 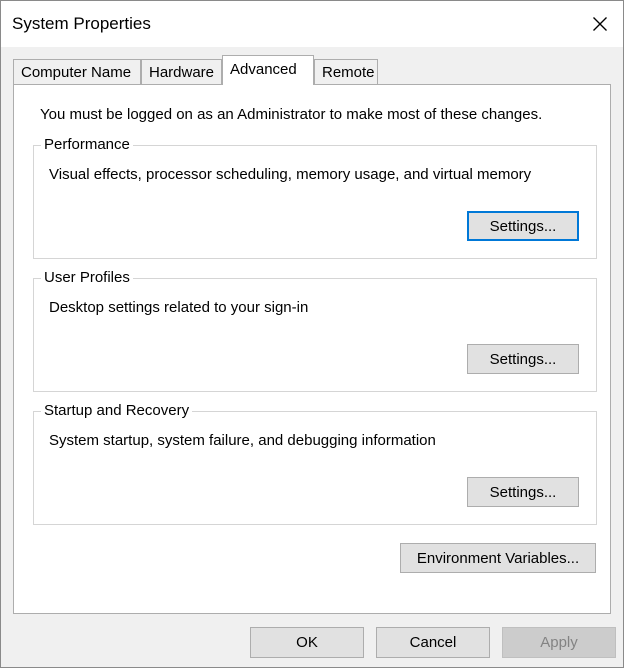 What do you see at coordinates (307, 642) in the screenshot?
I see `ok-button: OK` at bounding box center [307, 642].